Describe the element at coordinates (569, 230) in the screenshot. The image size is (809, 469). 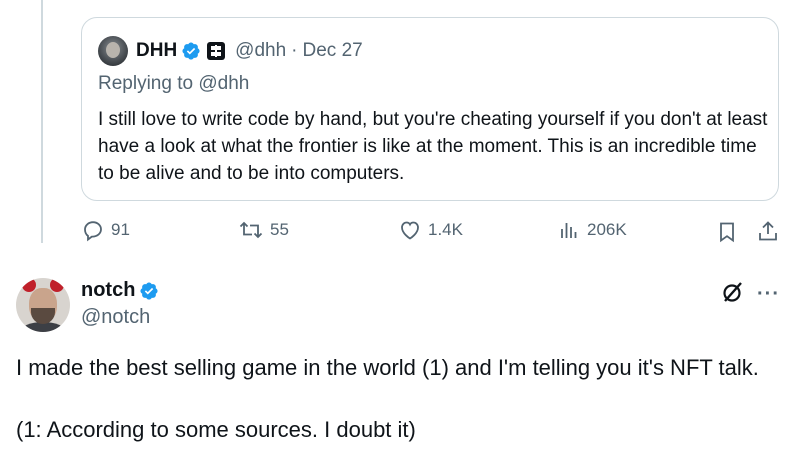
I see `views-icon` at that location.